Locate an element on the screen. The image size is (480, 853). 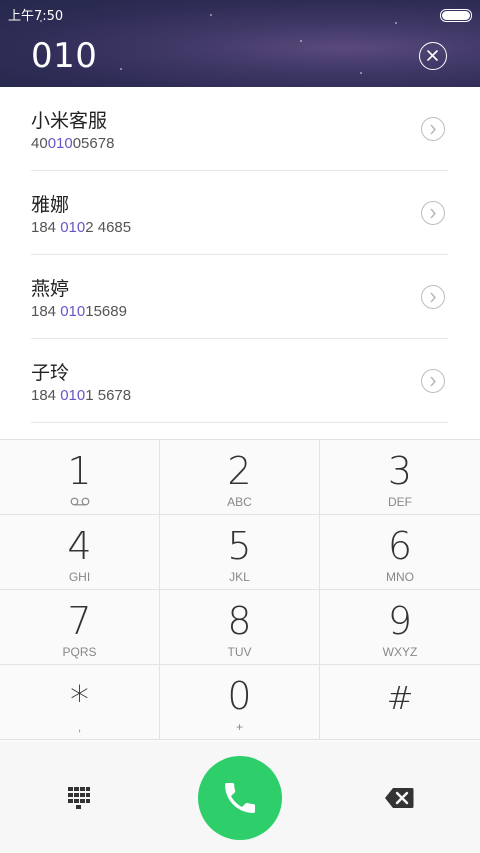
voicemail-icon is located at coordinates (80, 501).